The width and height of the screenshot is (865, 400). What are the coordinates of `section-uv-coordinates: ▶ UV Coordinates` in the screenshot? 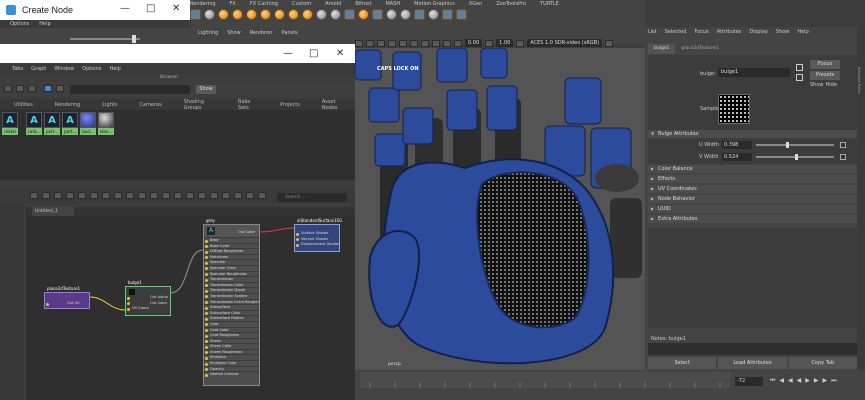 It's located at (752, 189).